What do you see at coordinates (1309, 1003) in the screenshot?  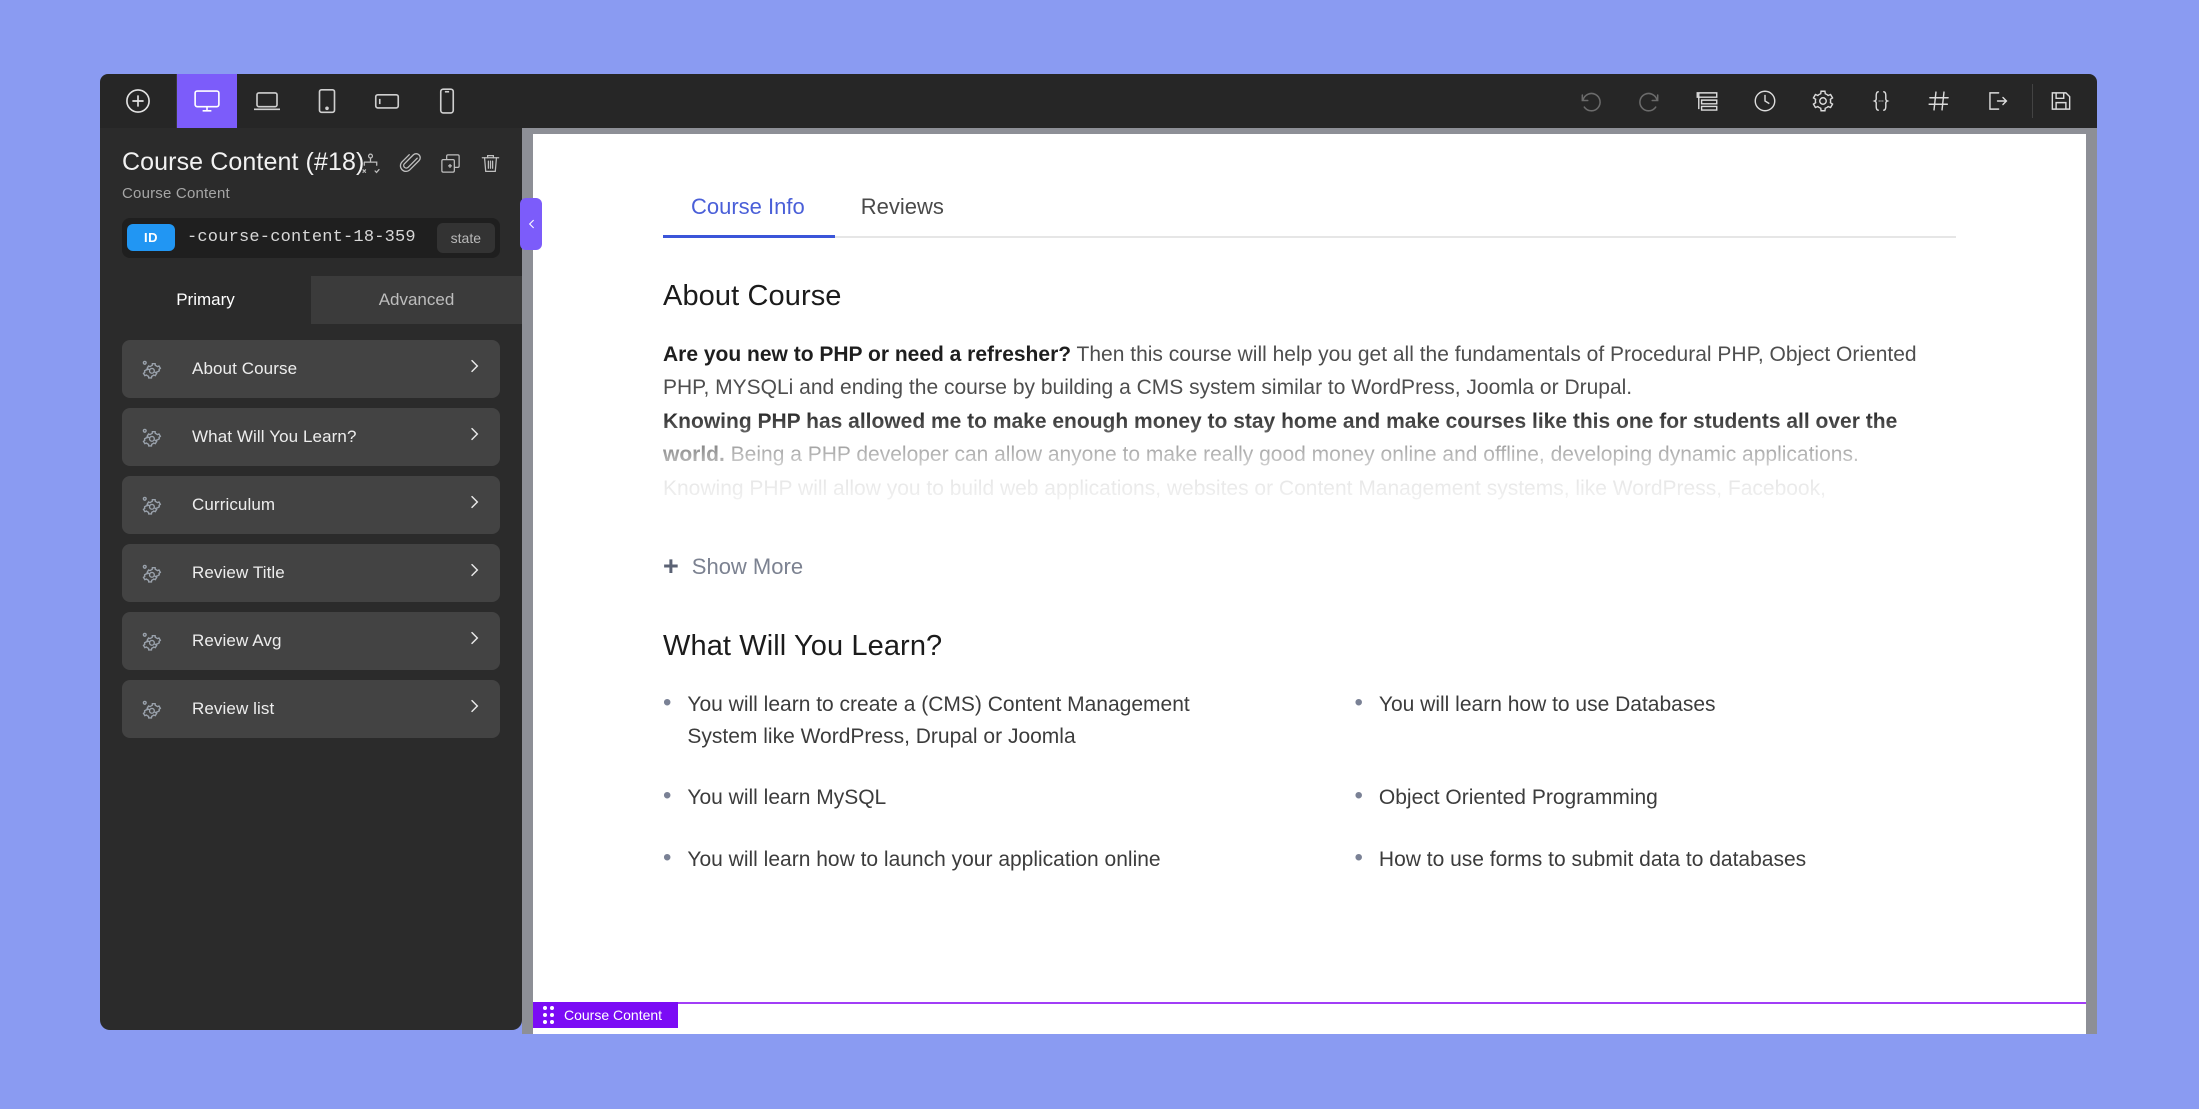 I see `selection-outline` at bounding box center [1309, 1003].